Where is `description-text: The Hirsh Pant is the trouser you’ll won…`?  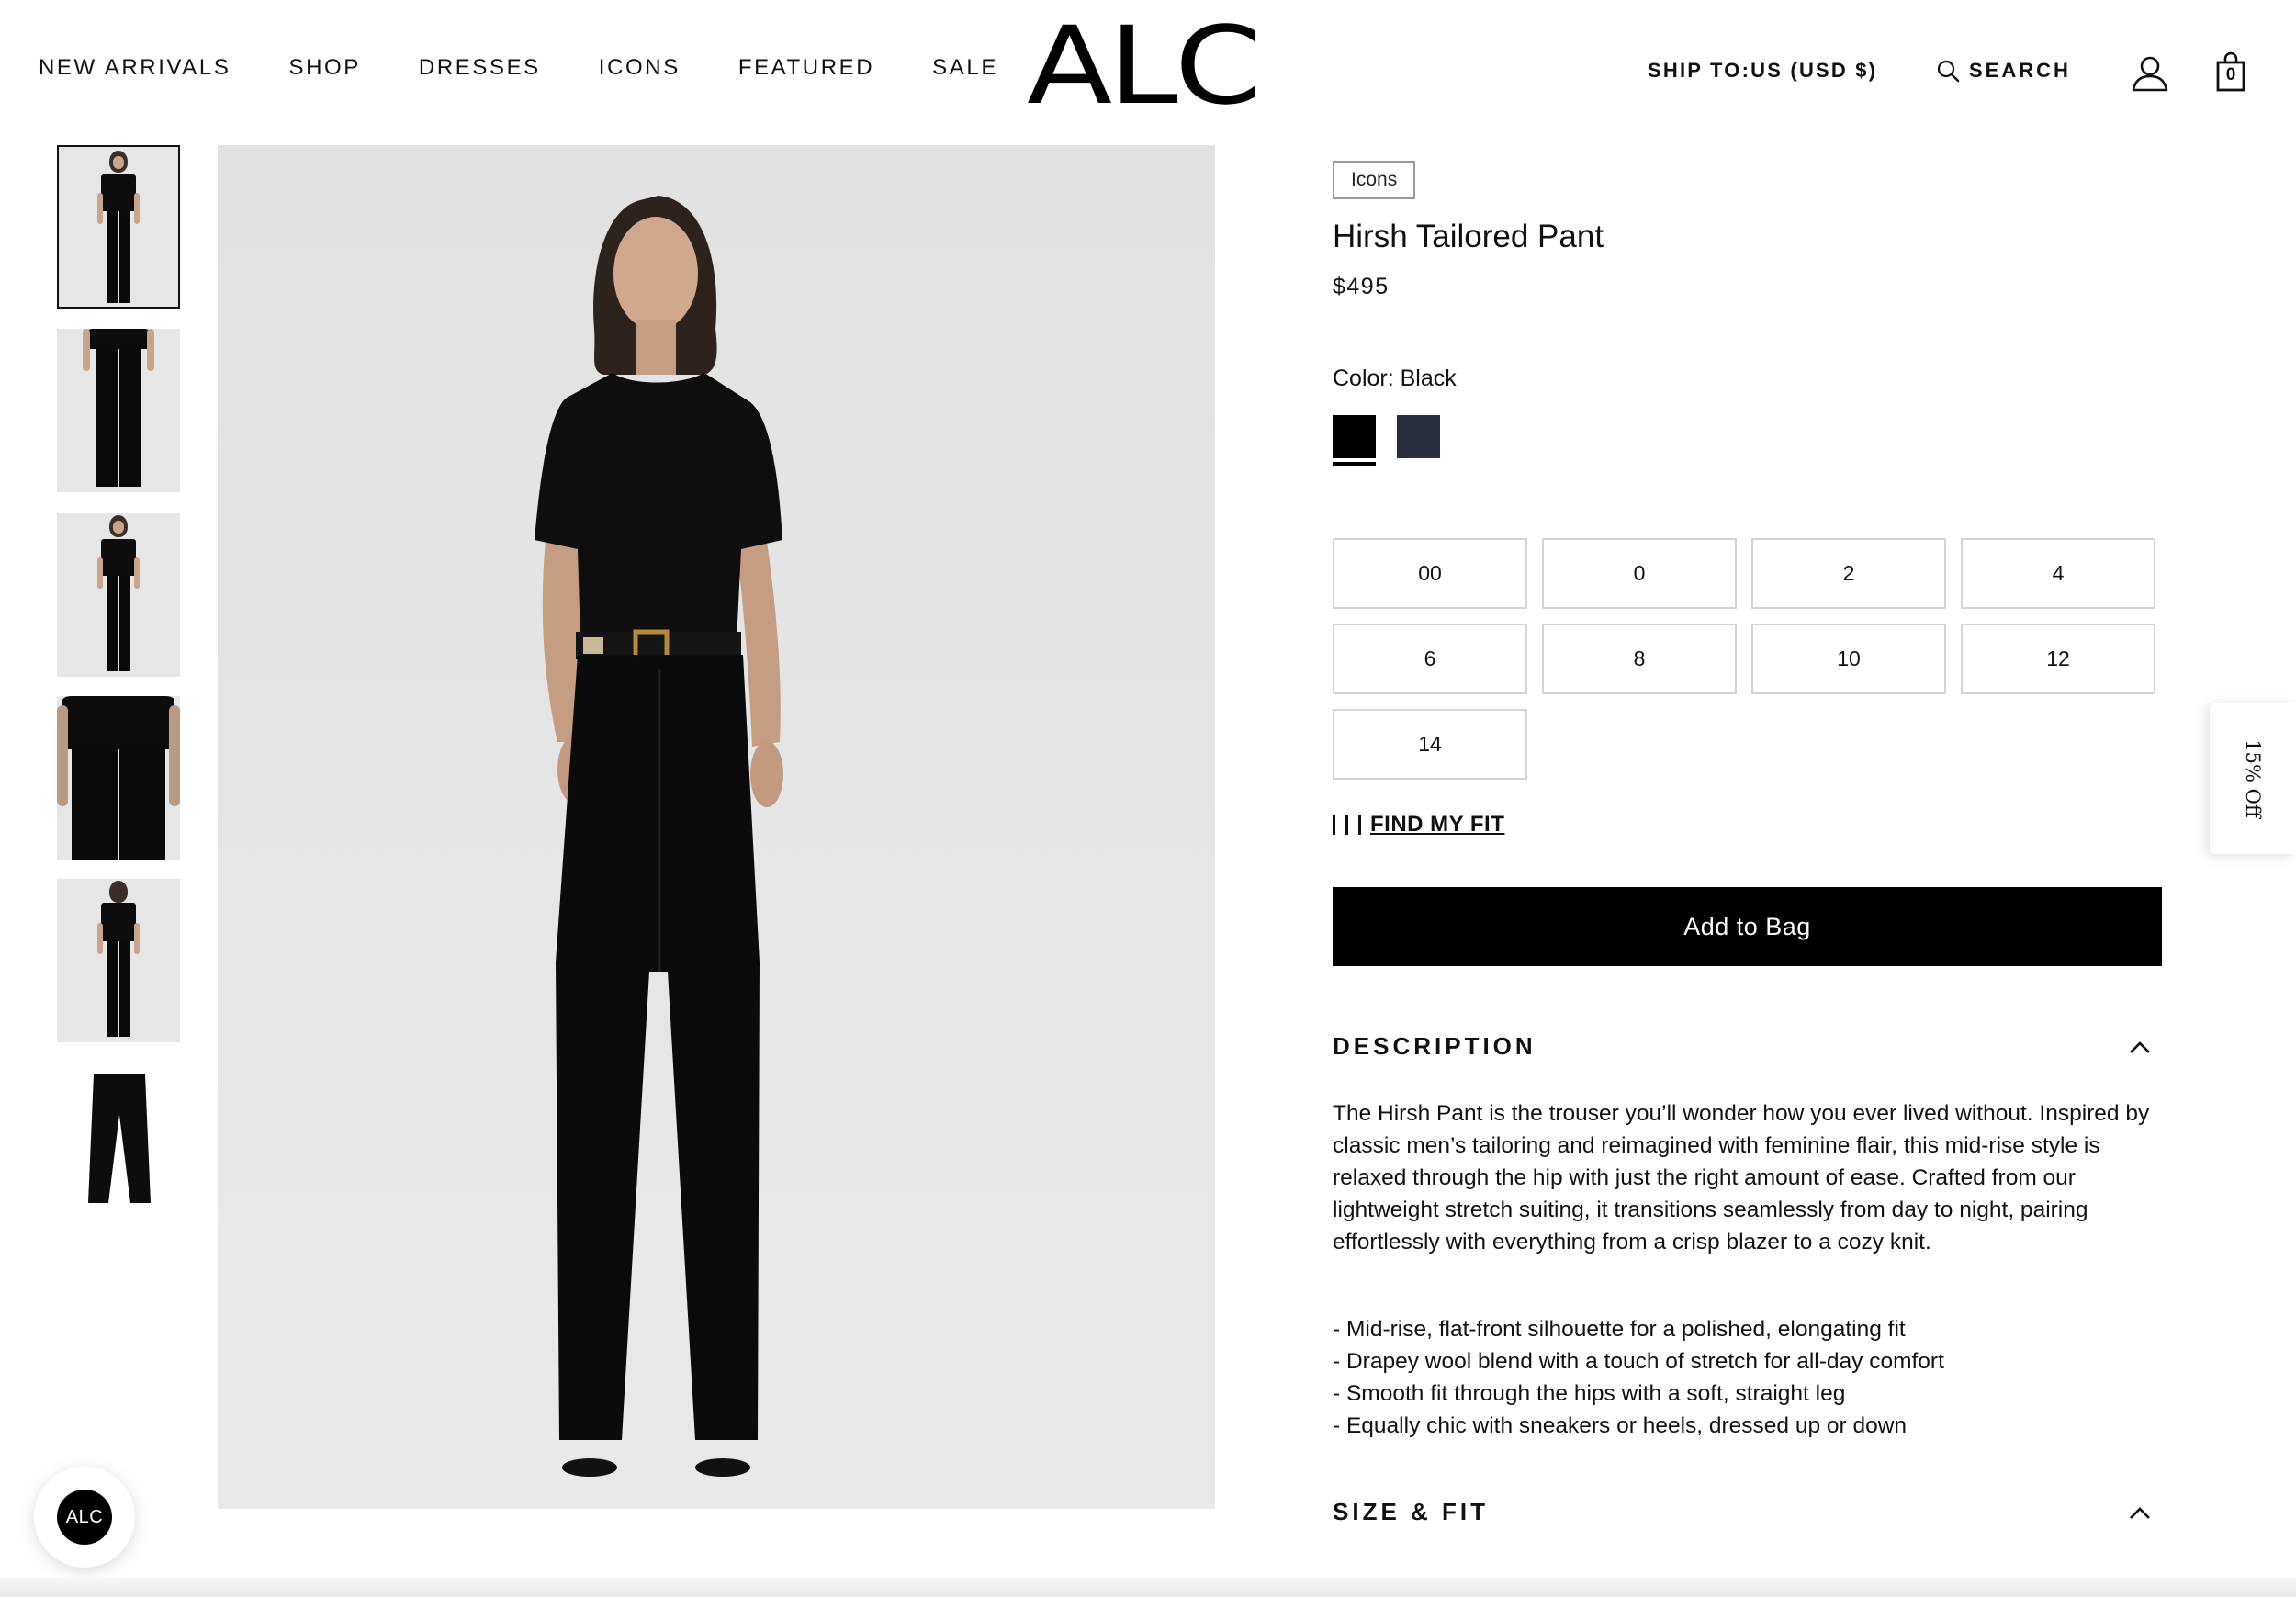
description-text: The Hirsh Pant is the trouser you’ll won… is located at coordinates (1741, 1177).